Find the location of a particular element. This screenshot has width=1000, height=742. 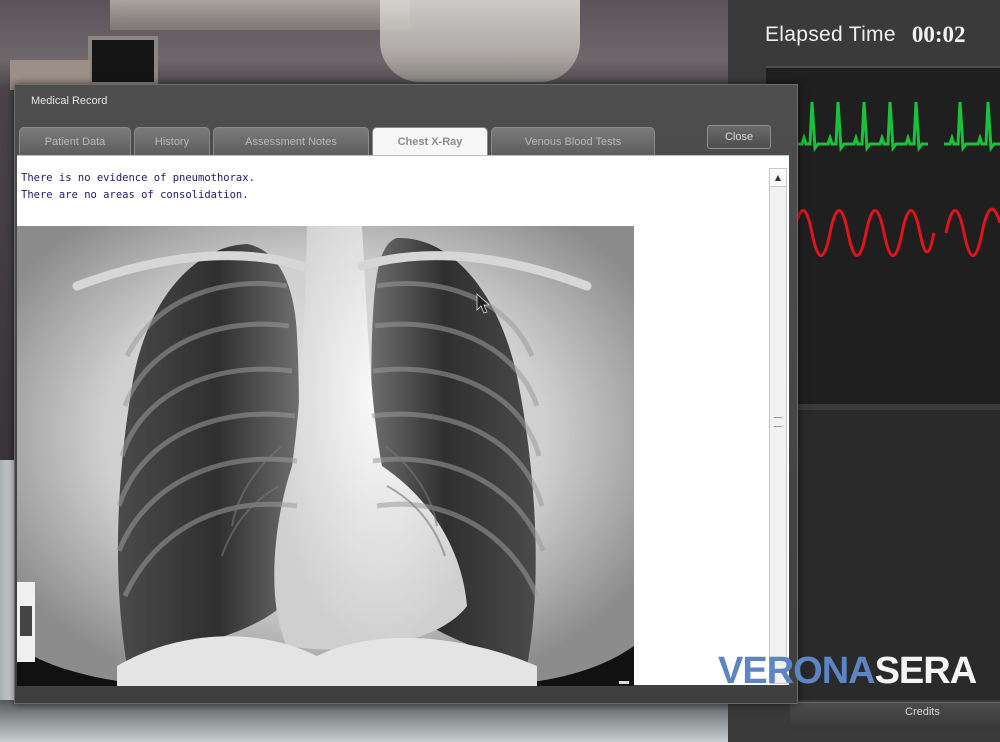

dialog-title: Medical Record is located at coordinates (69, 101).